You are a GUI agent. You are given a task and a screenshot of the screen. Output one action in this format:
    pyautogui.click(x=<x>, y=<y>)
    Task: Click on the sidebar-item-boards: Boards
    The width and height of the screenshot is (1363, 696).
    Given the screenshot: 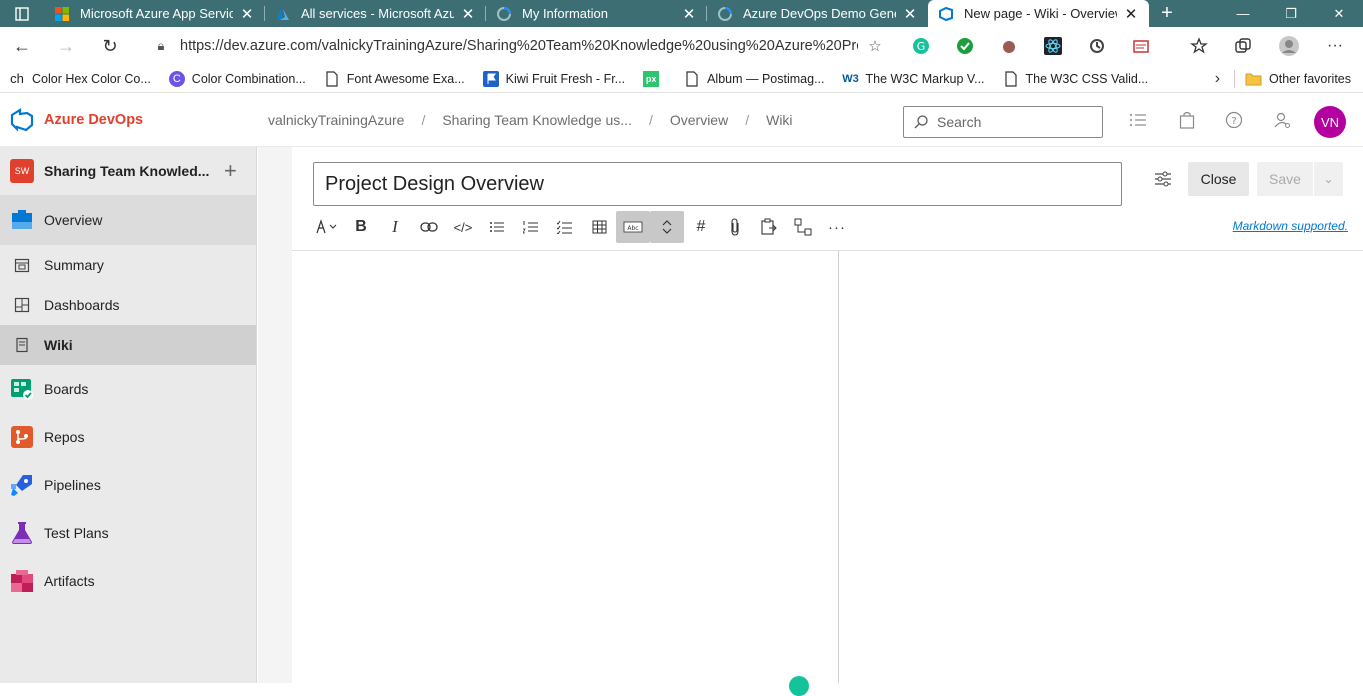 What is the action you would take?
    pyautogui.click(x=128, y=389)
    